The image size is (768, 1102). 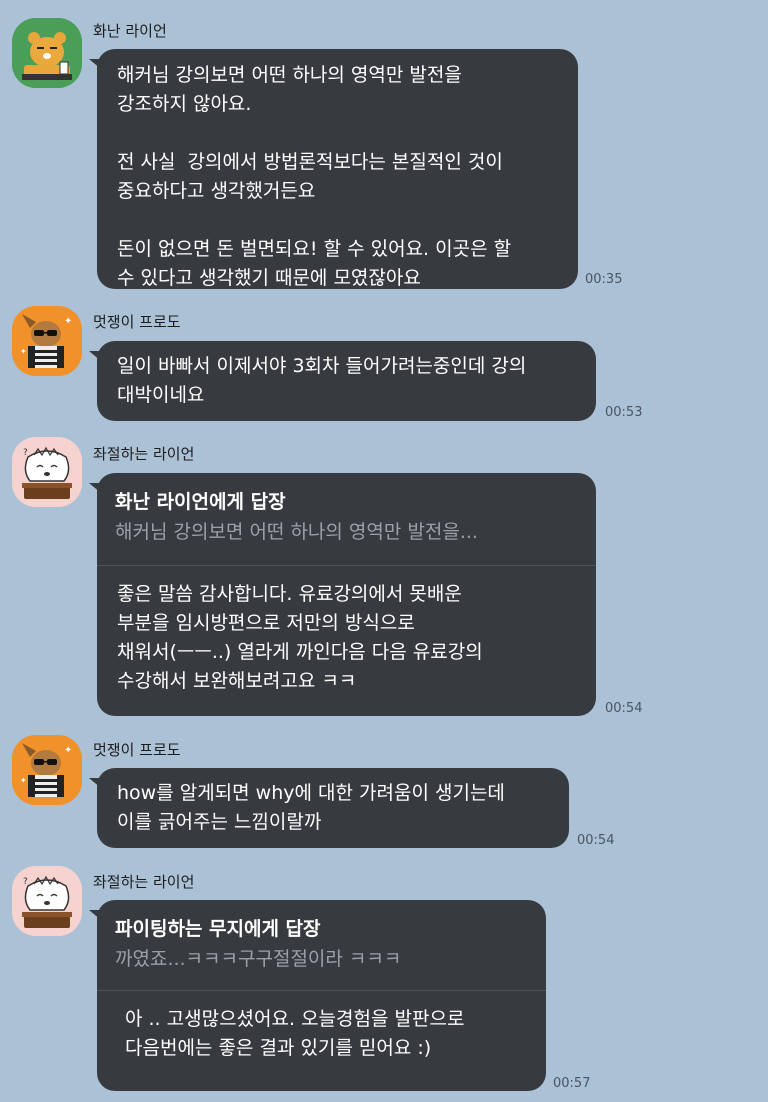 I want to click on timestamp: 00:35, so click(x=604, y=279).